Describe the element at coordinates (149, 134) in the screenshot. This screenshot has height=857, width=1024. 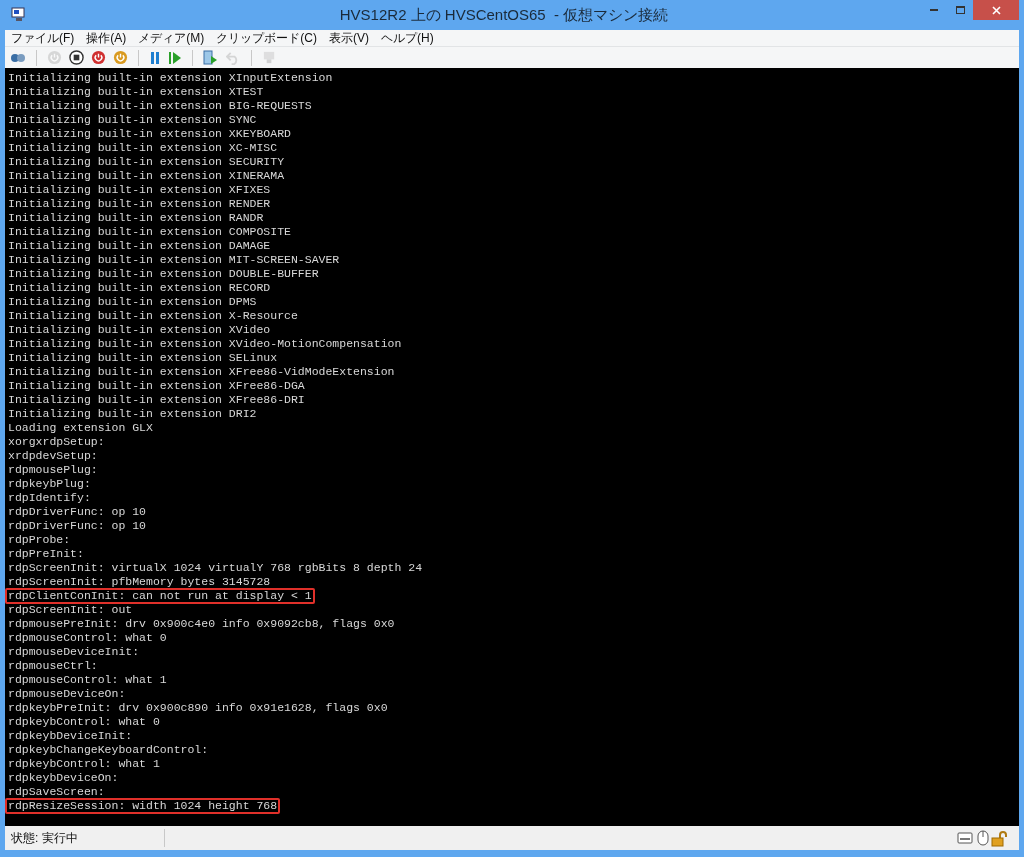
I see `console-line: Initializing built-in extension XKEYBOARD` at that location.